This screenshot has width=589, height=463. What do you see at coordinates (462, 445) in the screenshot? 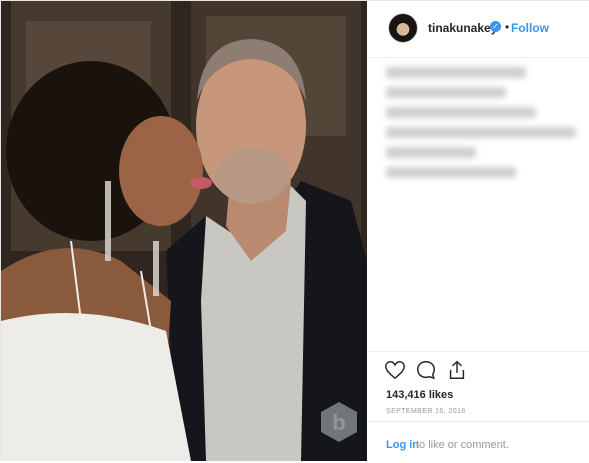
I see `login-prompt-text: to like or comment.` at bounding box center [462, 445].